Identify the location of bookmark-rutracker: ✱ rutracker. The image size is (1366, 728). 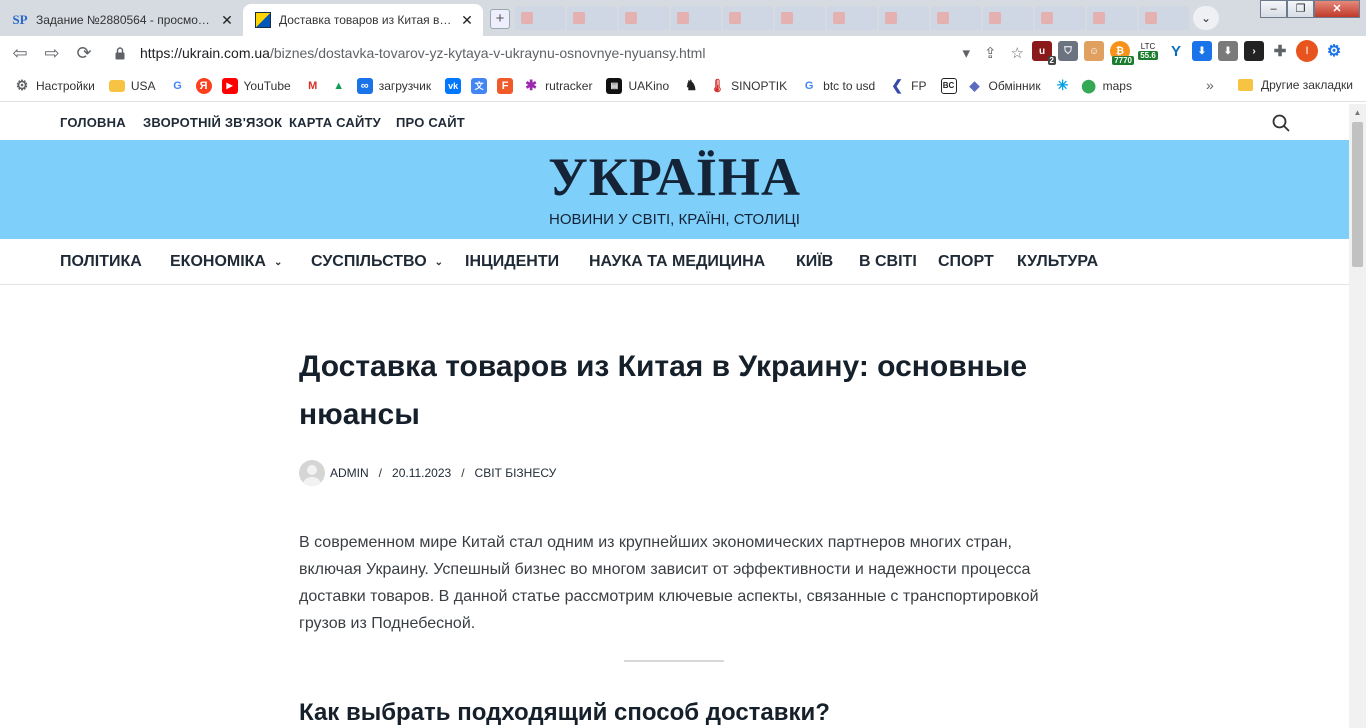
(558, 85).